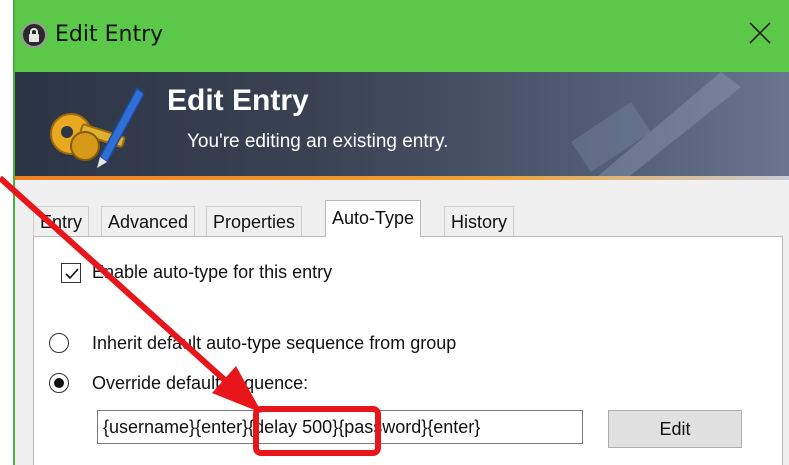 This screenshot has height=465, width=789. I want to click on radio-selected-dot, so click(59, 383).